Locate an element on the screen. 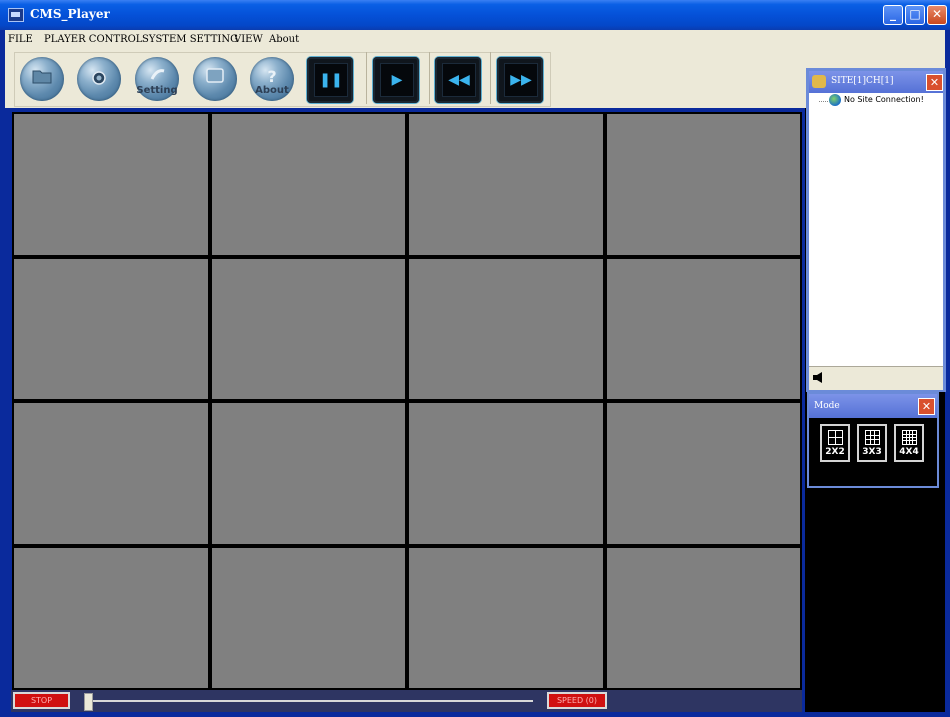  camera-icon is located at coordinates (99, 78).